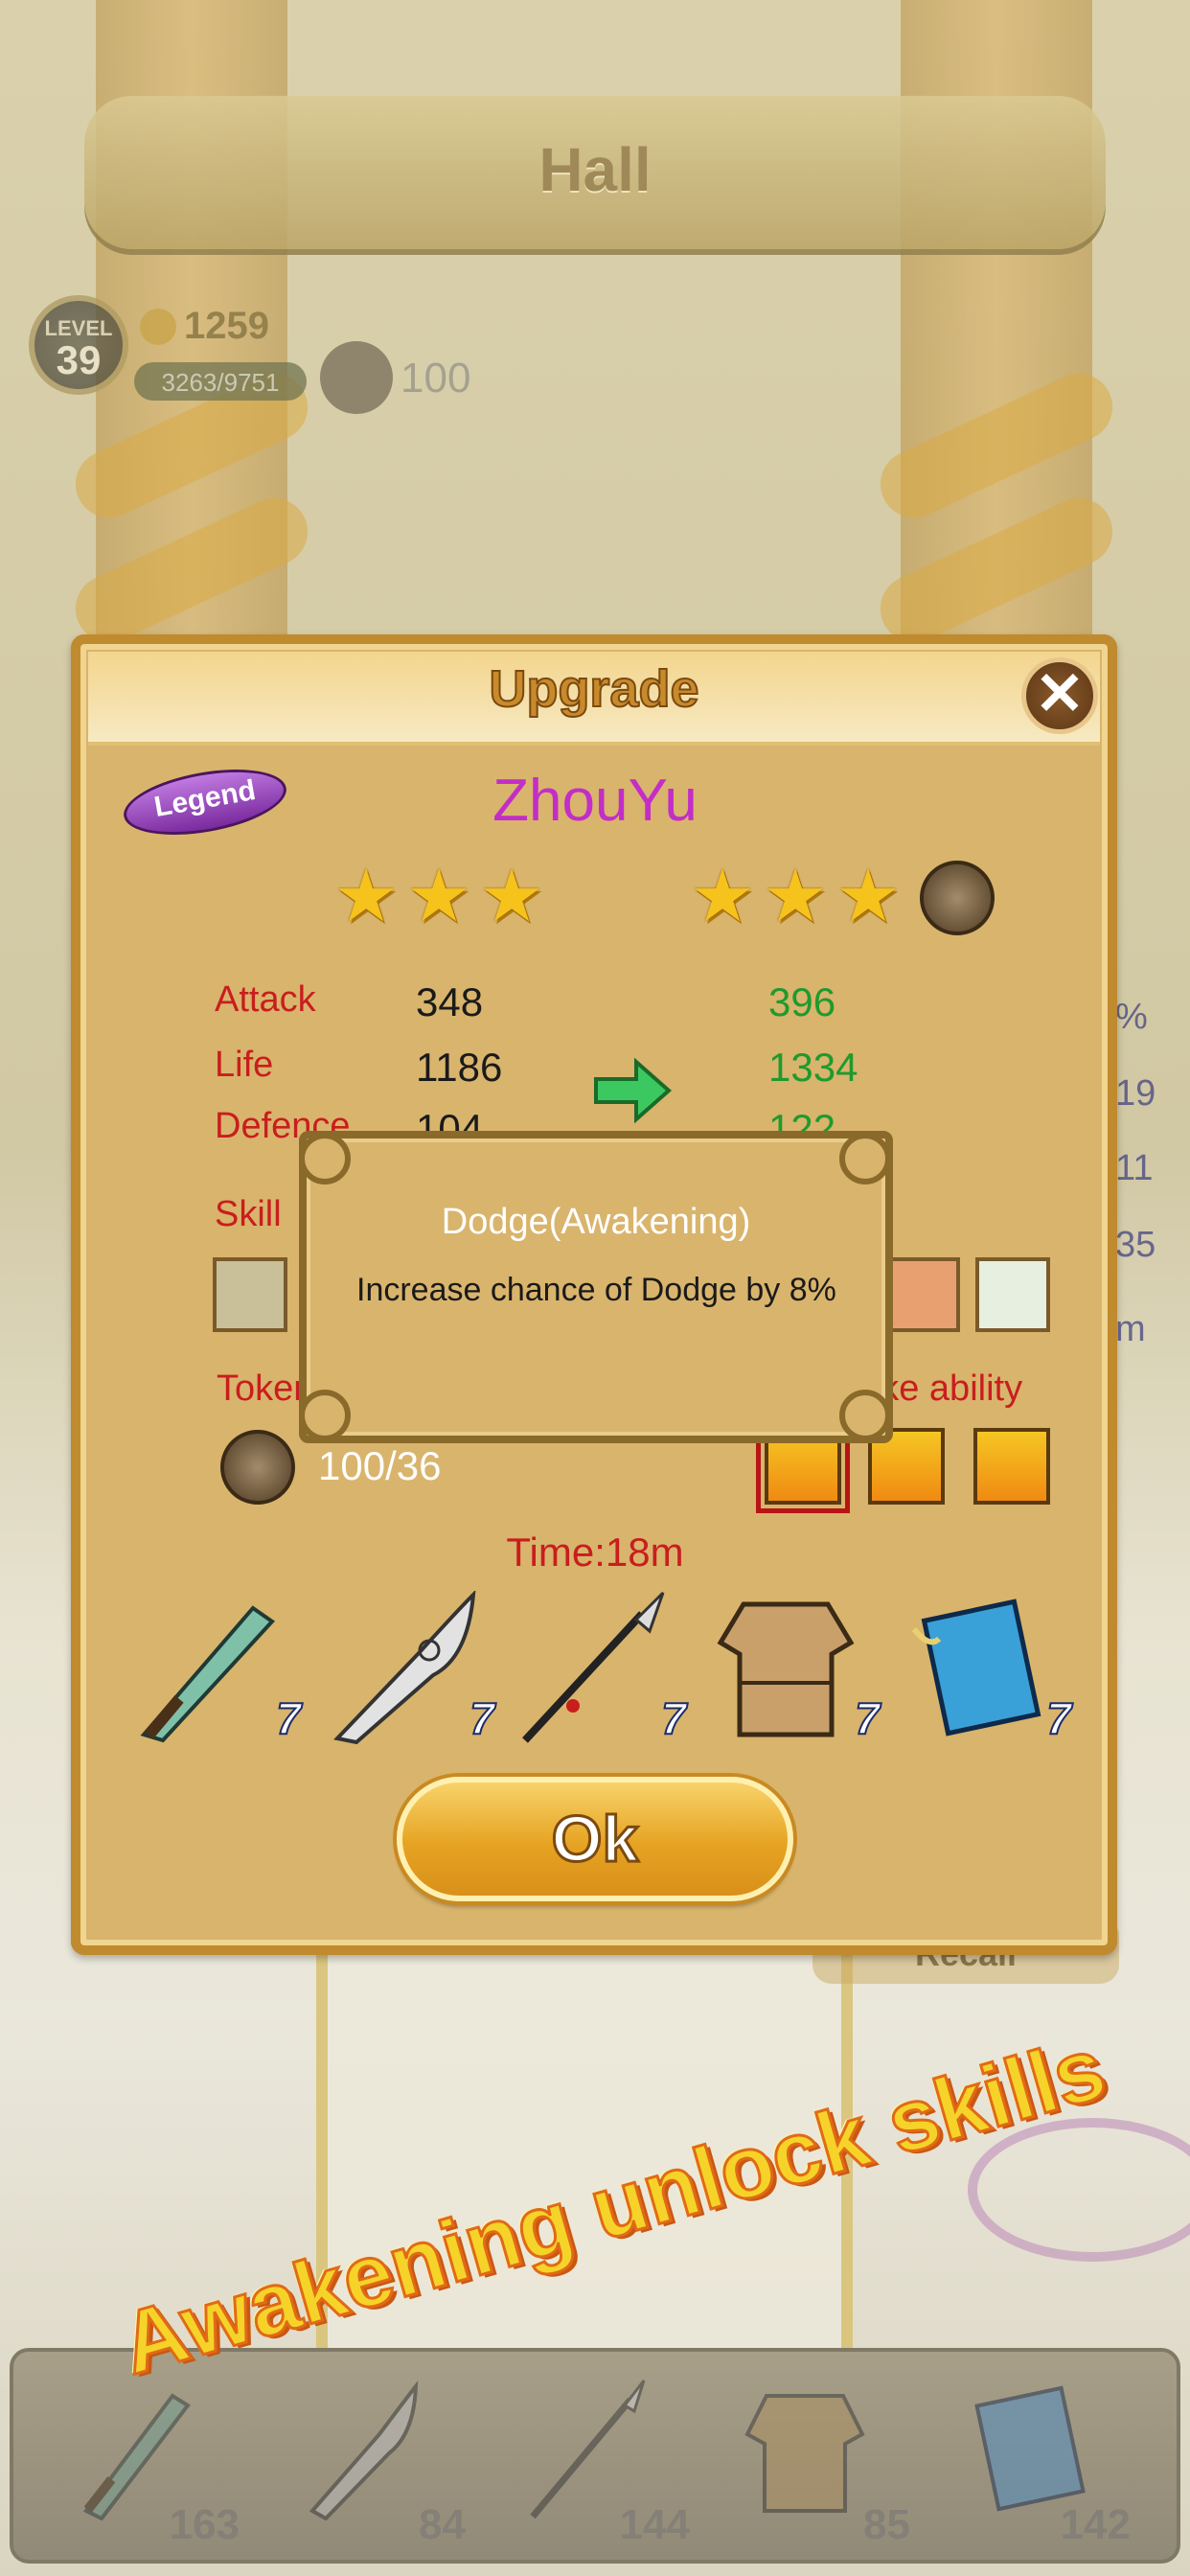  Describe the element at coordinates (595, 1839) in the screenshot. I see `ok-button-label: Ok` at that location.